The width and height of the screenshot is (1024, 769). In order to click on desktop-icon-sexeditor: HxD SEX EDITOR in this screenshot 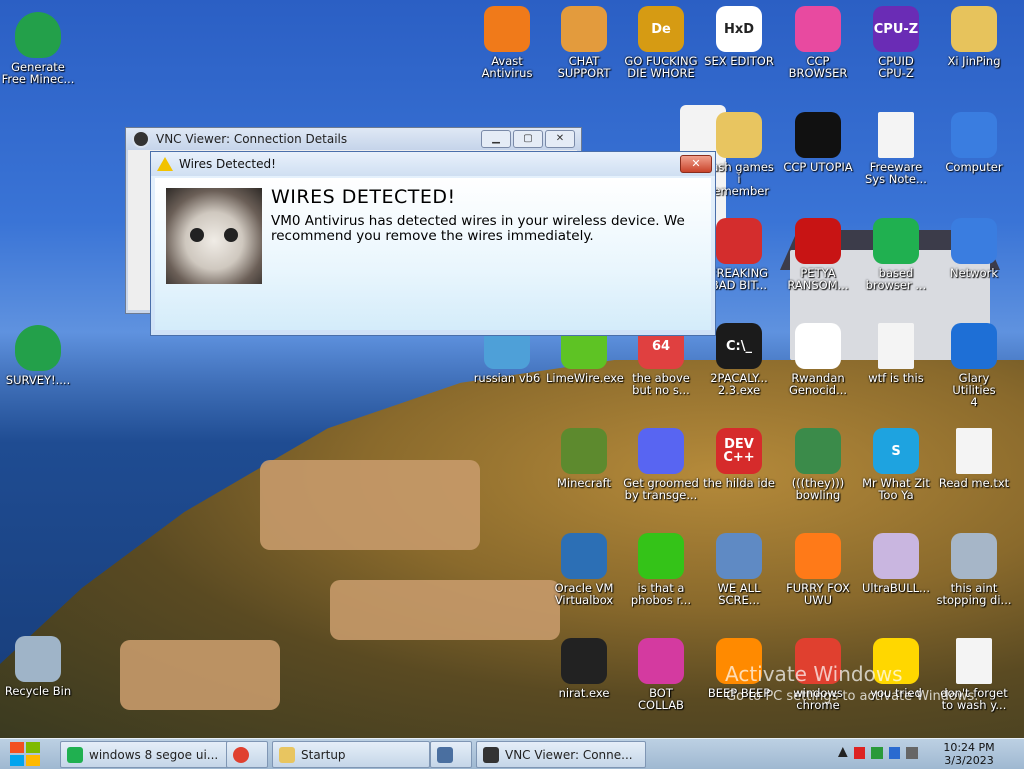, I will do `click(739, 36)`.